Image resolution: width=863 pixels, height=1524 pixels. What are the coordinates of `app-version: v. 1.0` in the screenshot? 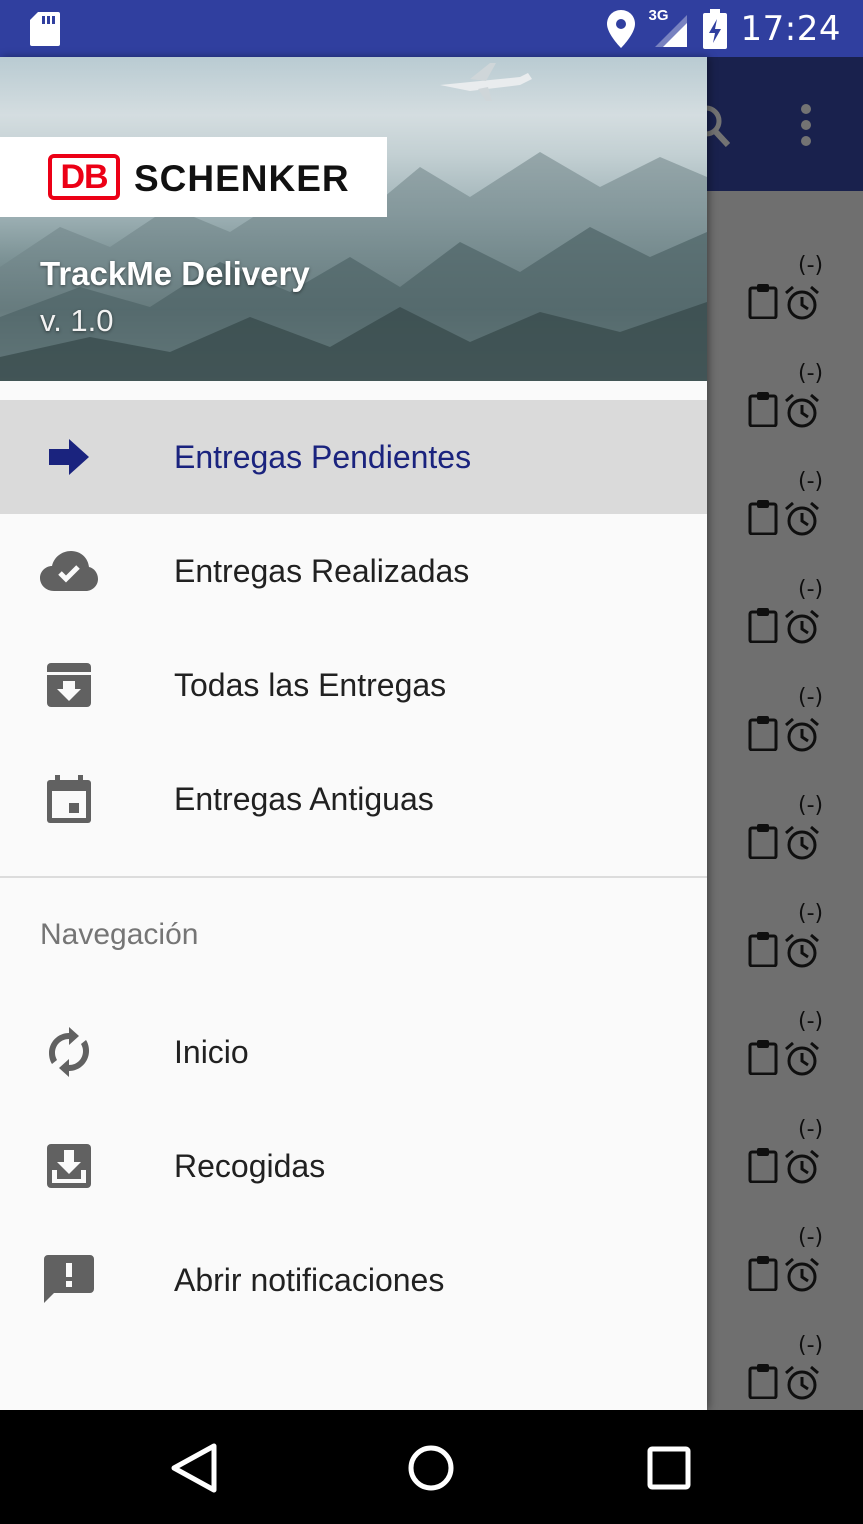 It's located at (77, 320).